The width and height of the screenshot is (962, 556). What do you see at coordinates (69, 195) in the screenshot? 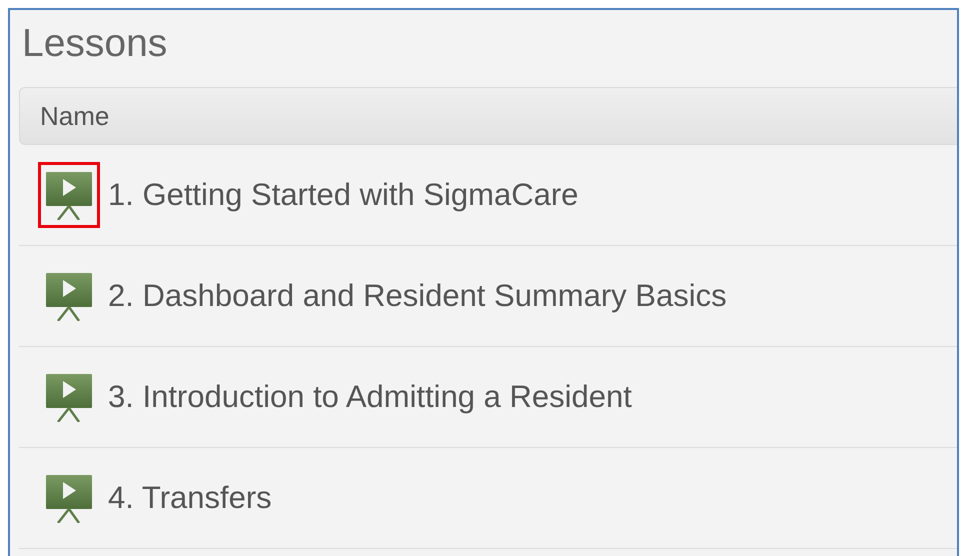
I see `presentation-icon` at bounding box center [69, 195].